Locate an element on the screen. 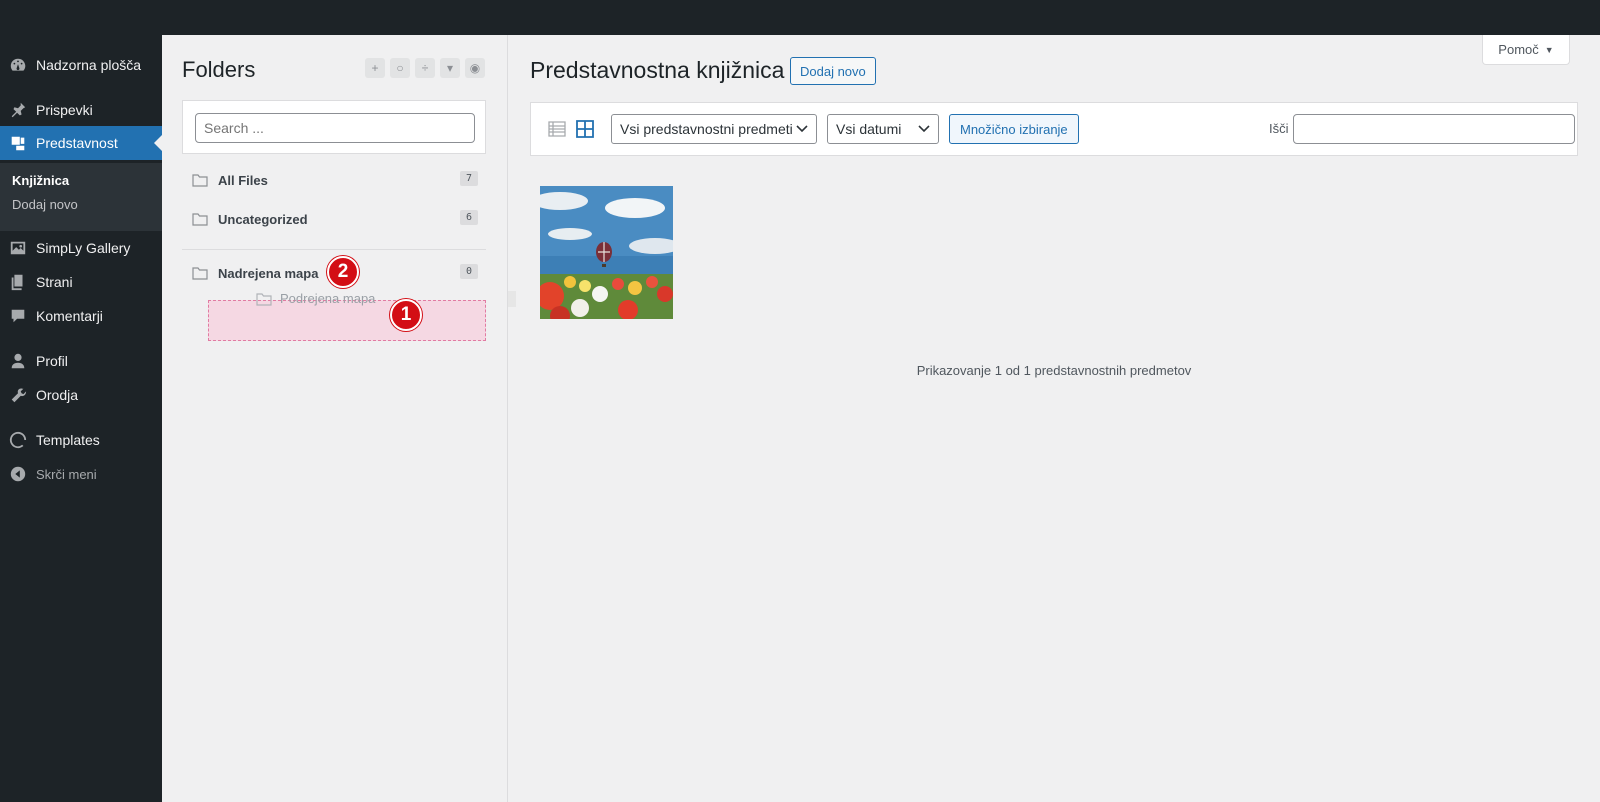  menu-posts-label: Prispevki is located at coordinates (64, 110).